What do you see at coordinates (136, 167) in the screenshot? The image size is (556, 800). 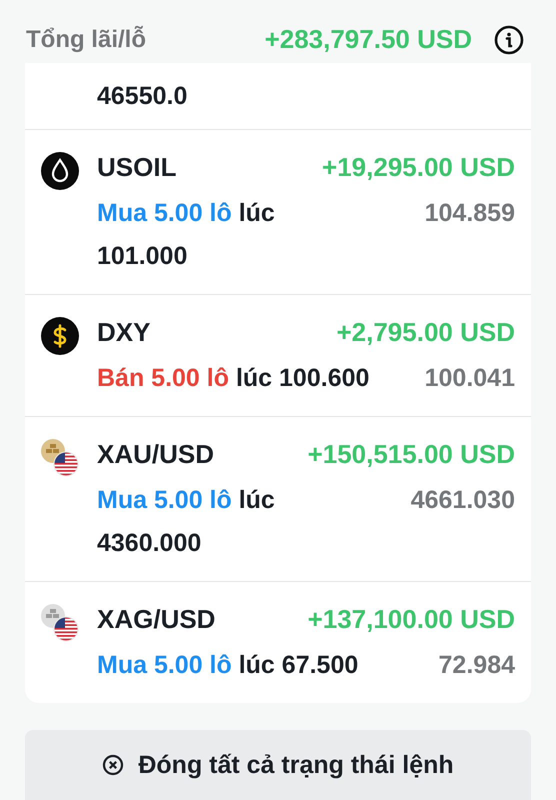 I see `symbol-name: USOIL` at bounding box center [136, 167].